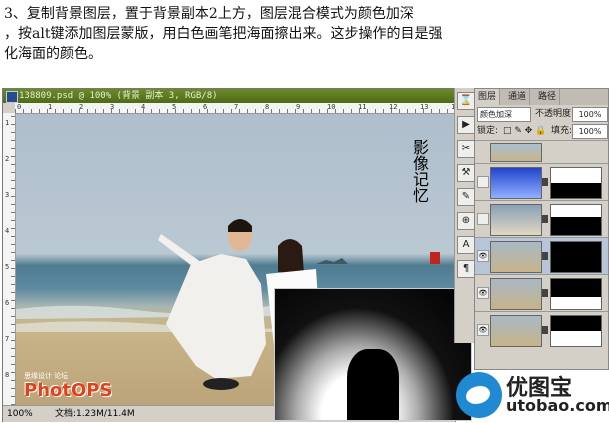 The width and height of the screenshot is (609, 423). What do you see at coordinates (590, 131) in the screenshot?
I see `fill-field: 100%` at bounding box center [590, 131].